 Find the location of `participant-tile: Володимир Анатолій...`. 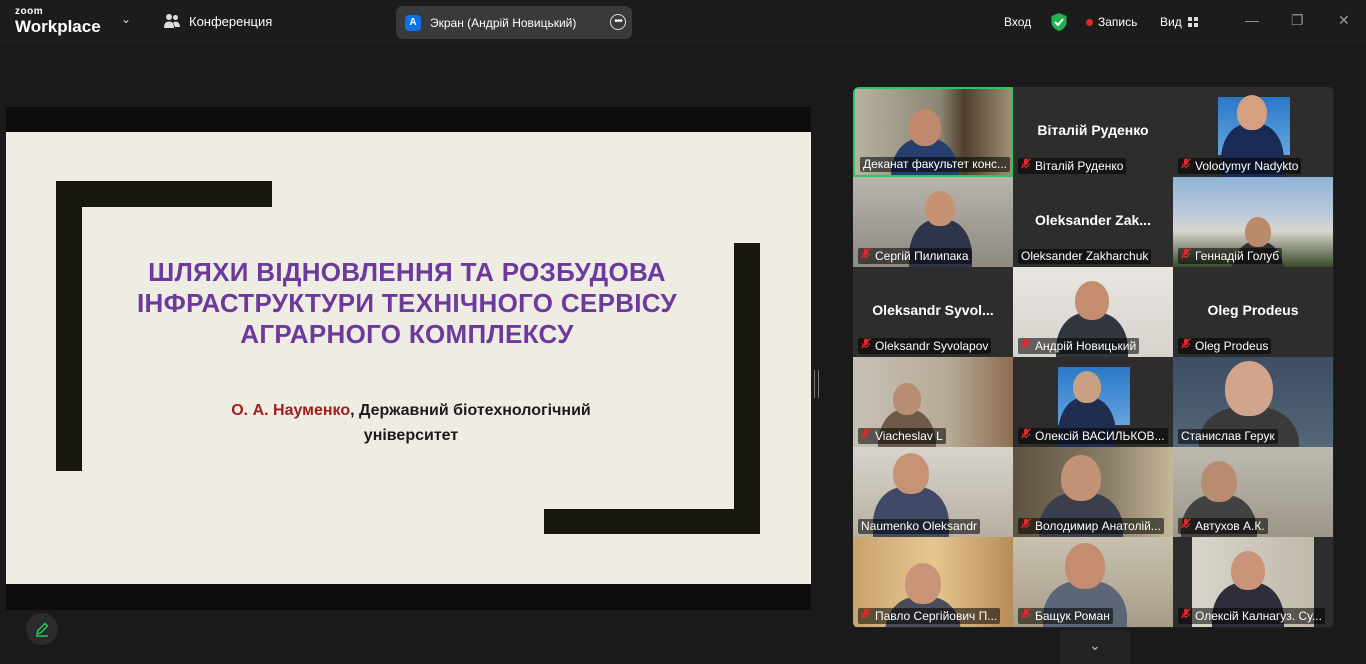

participant-tile: Володимир Анатолій... is located at coordinates (1093, 492).